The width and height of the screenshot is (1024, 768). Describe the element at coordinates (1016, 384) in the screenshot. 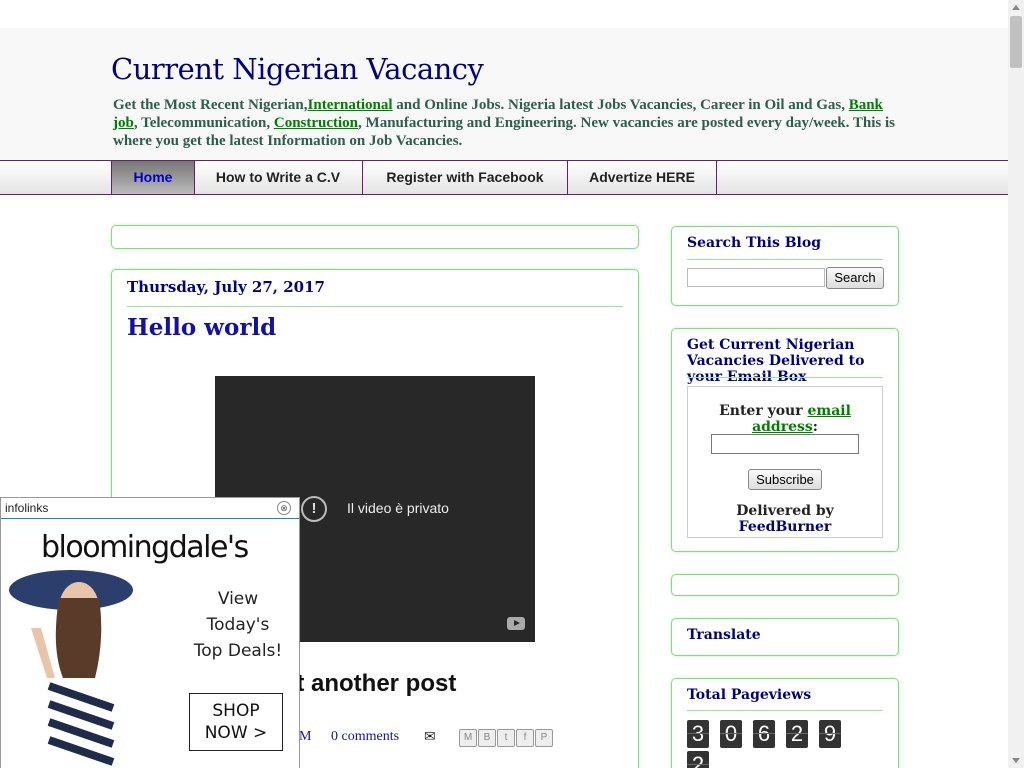

I see `vertical-scrollbar` at that location.